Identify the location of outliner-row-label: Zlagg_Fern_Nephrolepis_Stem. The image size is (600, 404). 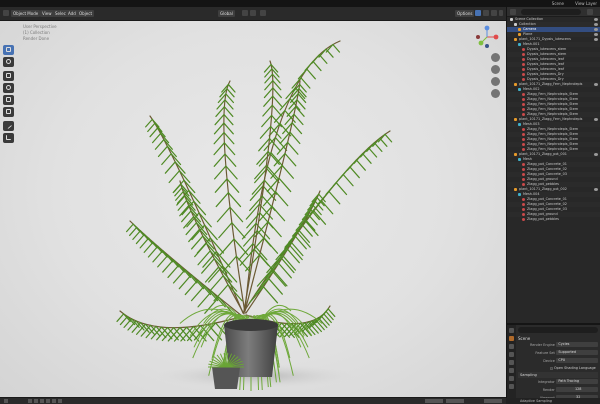
(553, 99).